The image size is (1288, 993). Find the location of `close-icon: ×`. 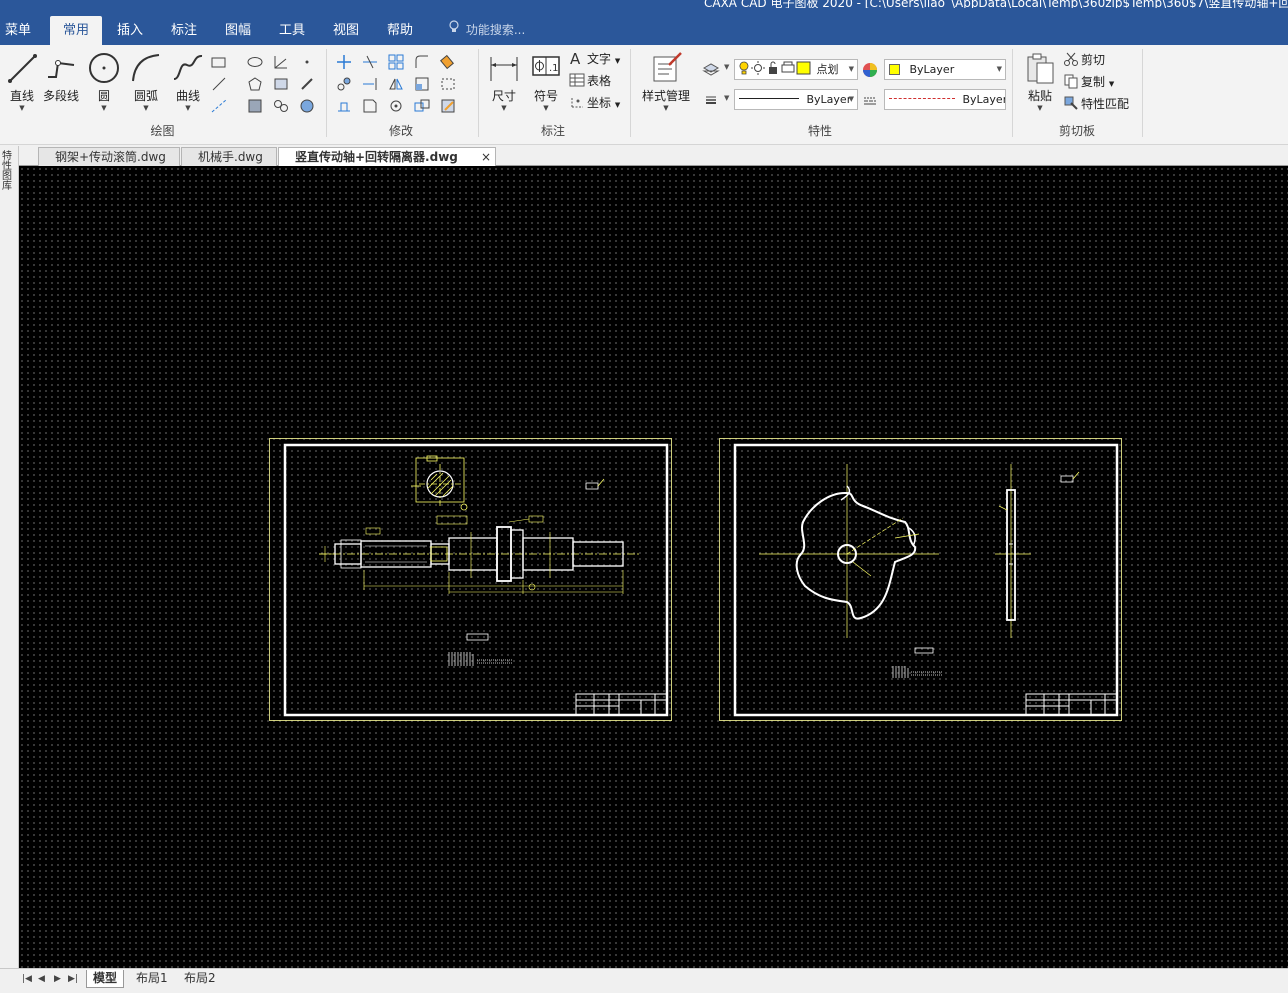

close-icon: × is located at coordinates (486, 157).